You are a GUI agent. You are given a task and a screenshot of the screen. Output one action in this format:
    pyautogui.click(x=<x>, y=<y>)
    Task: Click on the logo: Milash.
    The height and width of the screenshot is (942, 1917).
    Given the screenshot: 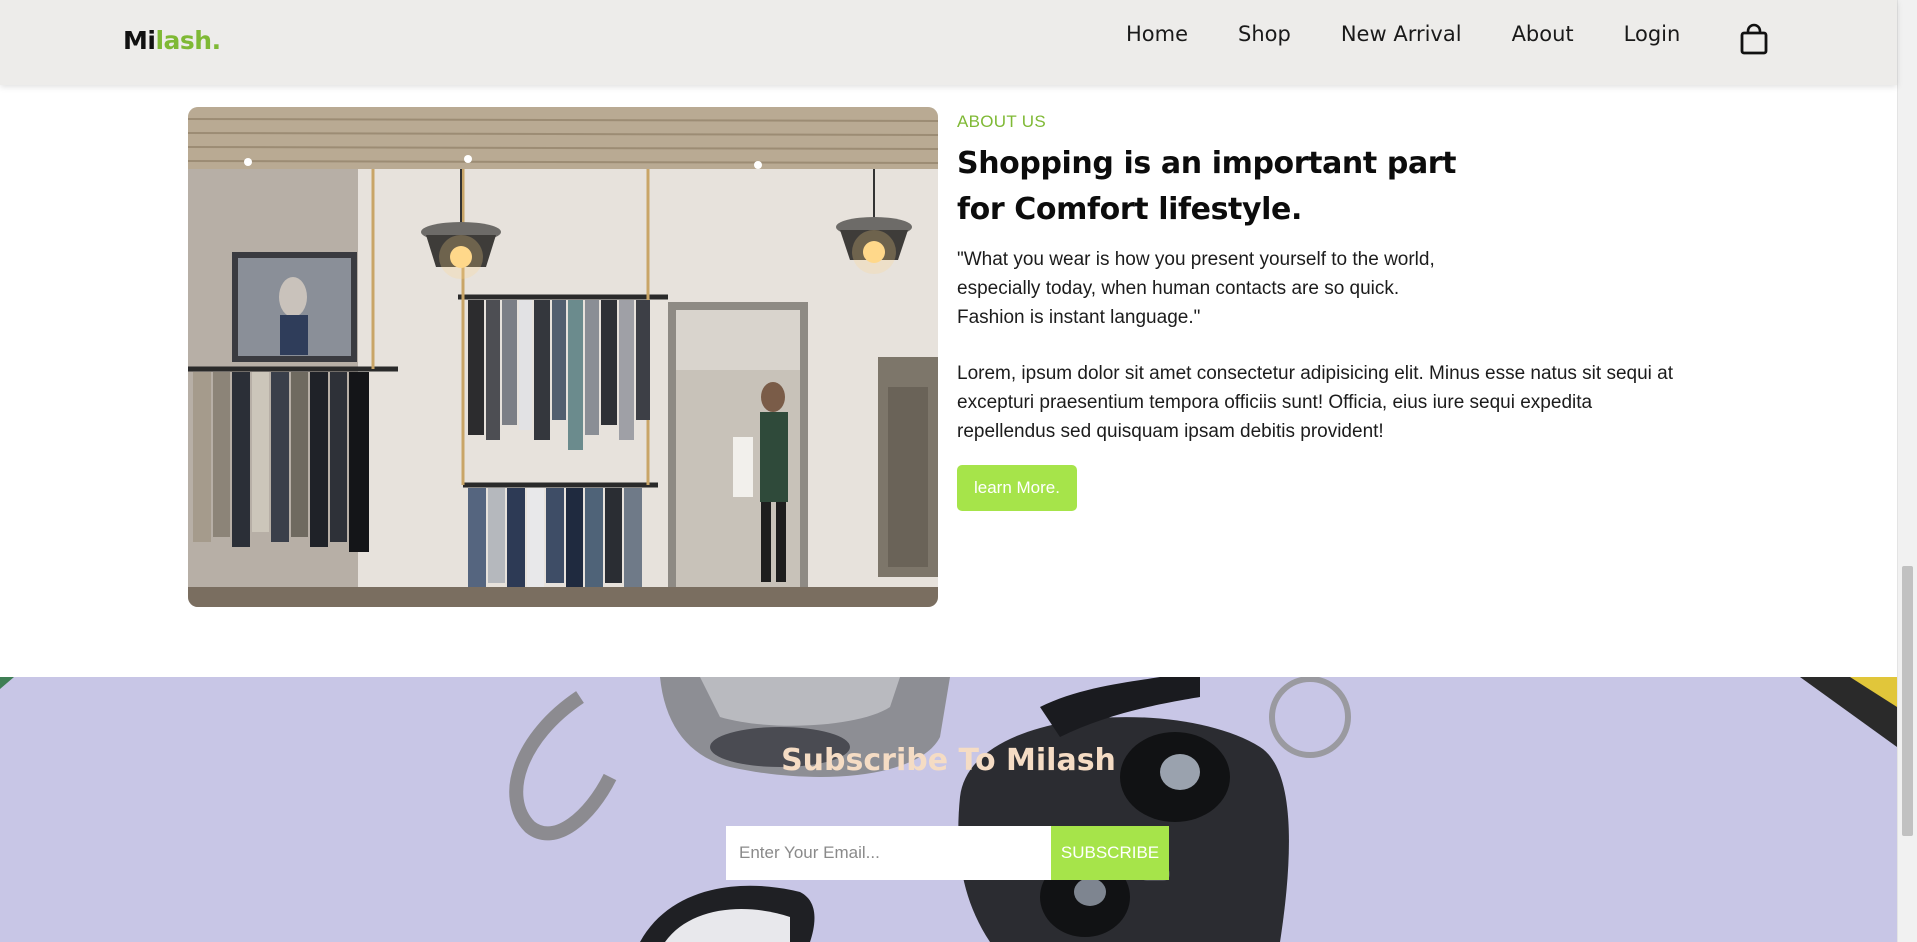 What is the action you would take?
    pyautogui.click(x=172, y=40)
    